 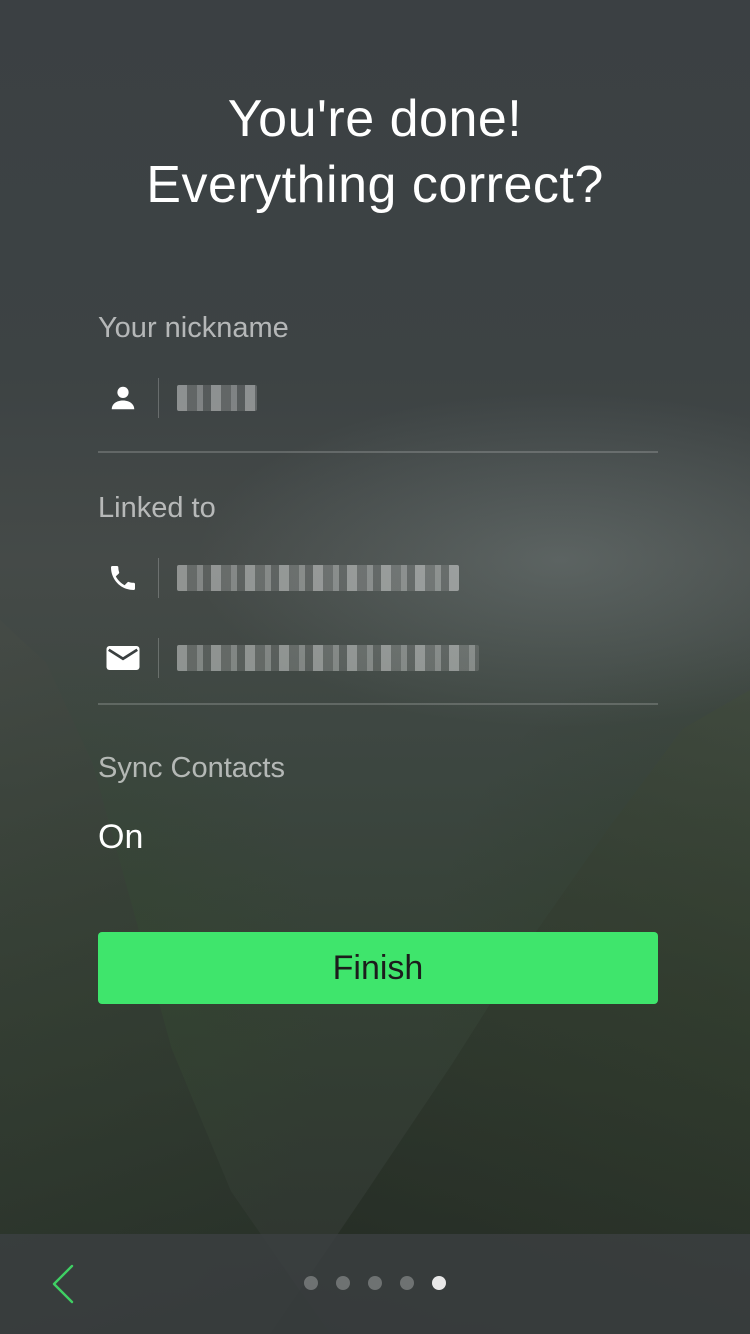 I want to click on person-icon, so click(x=123, y=398).